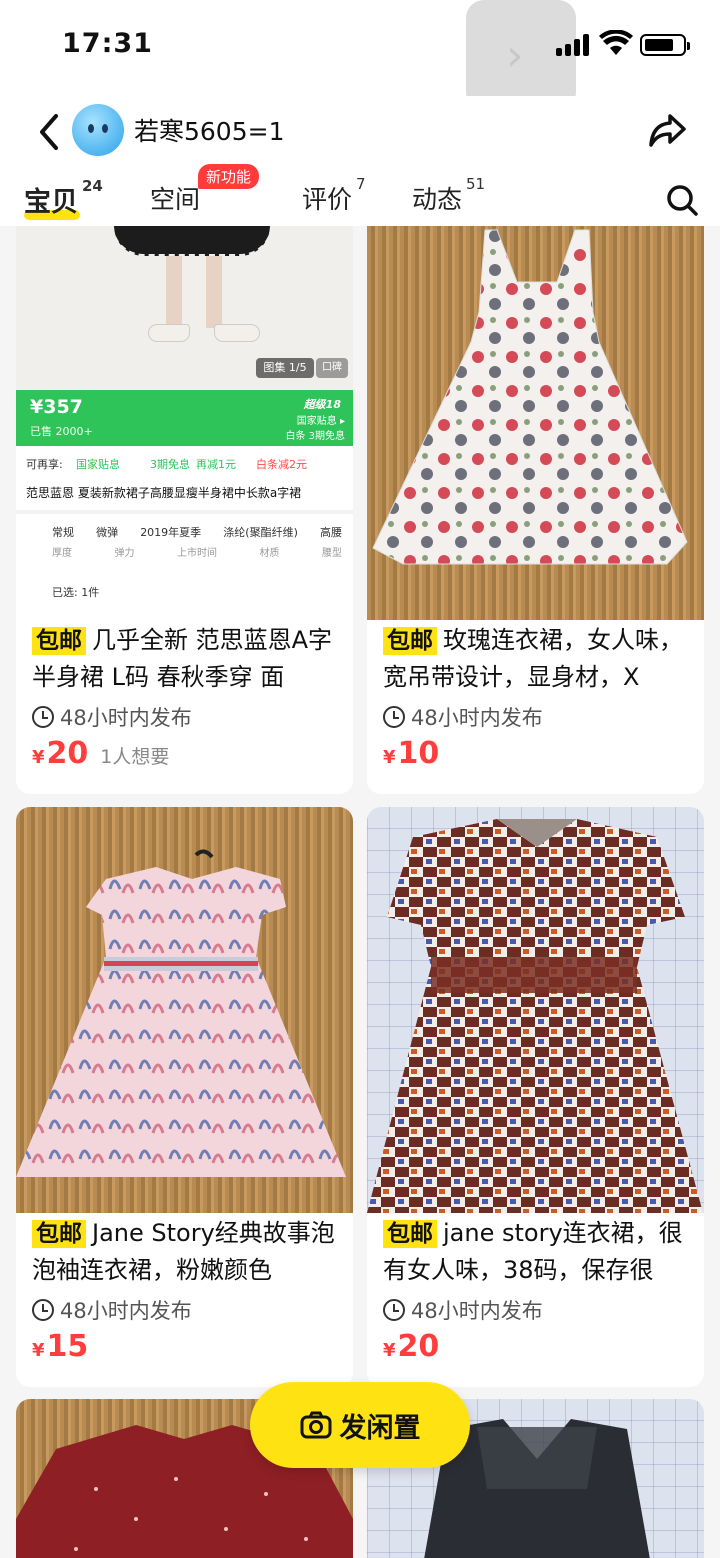 This screenshot has width=720, height=1558. What do you see at coordinates (380, 1428) in the screenshot?
I see `post-item-label: 发闲置` at bounding box center [380, 1428].